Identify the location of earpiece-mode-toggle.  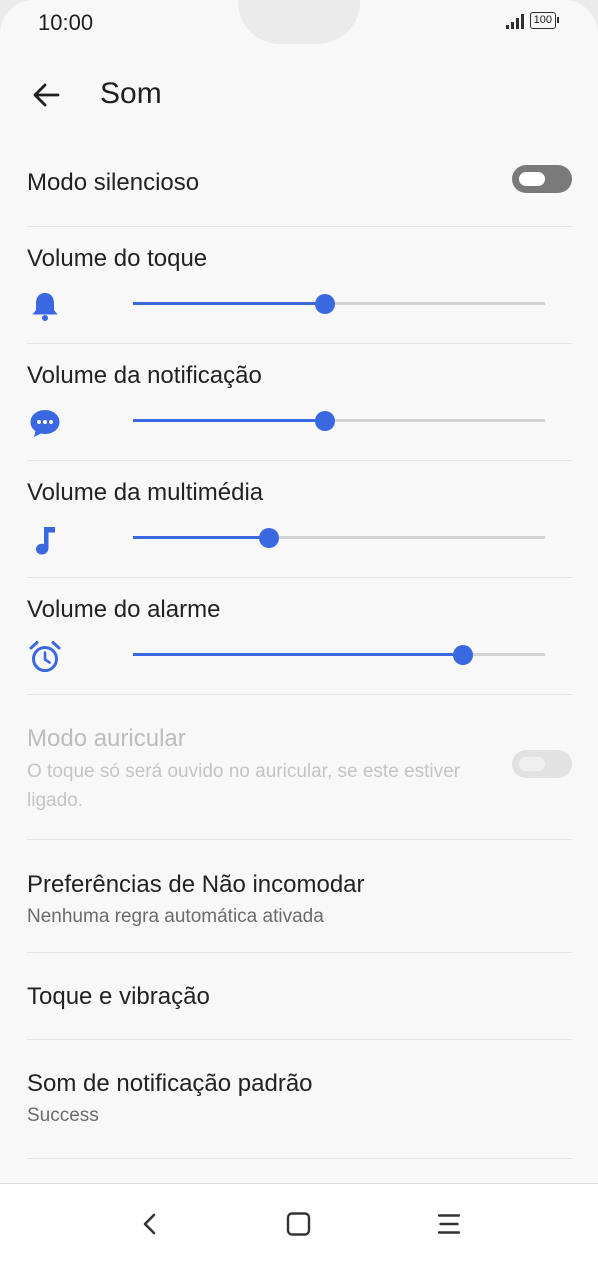
(542, 764).